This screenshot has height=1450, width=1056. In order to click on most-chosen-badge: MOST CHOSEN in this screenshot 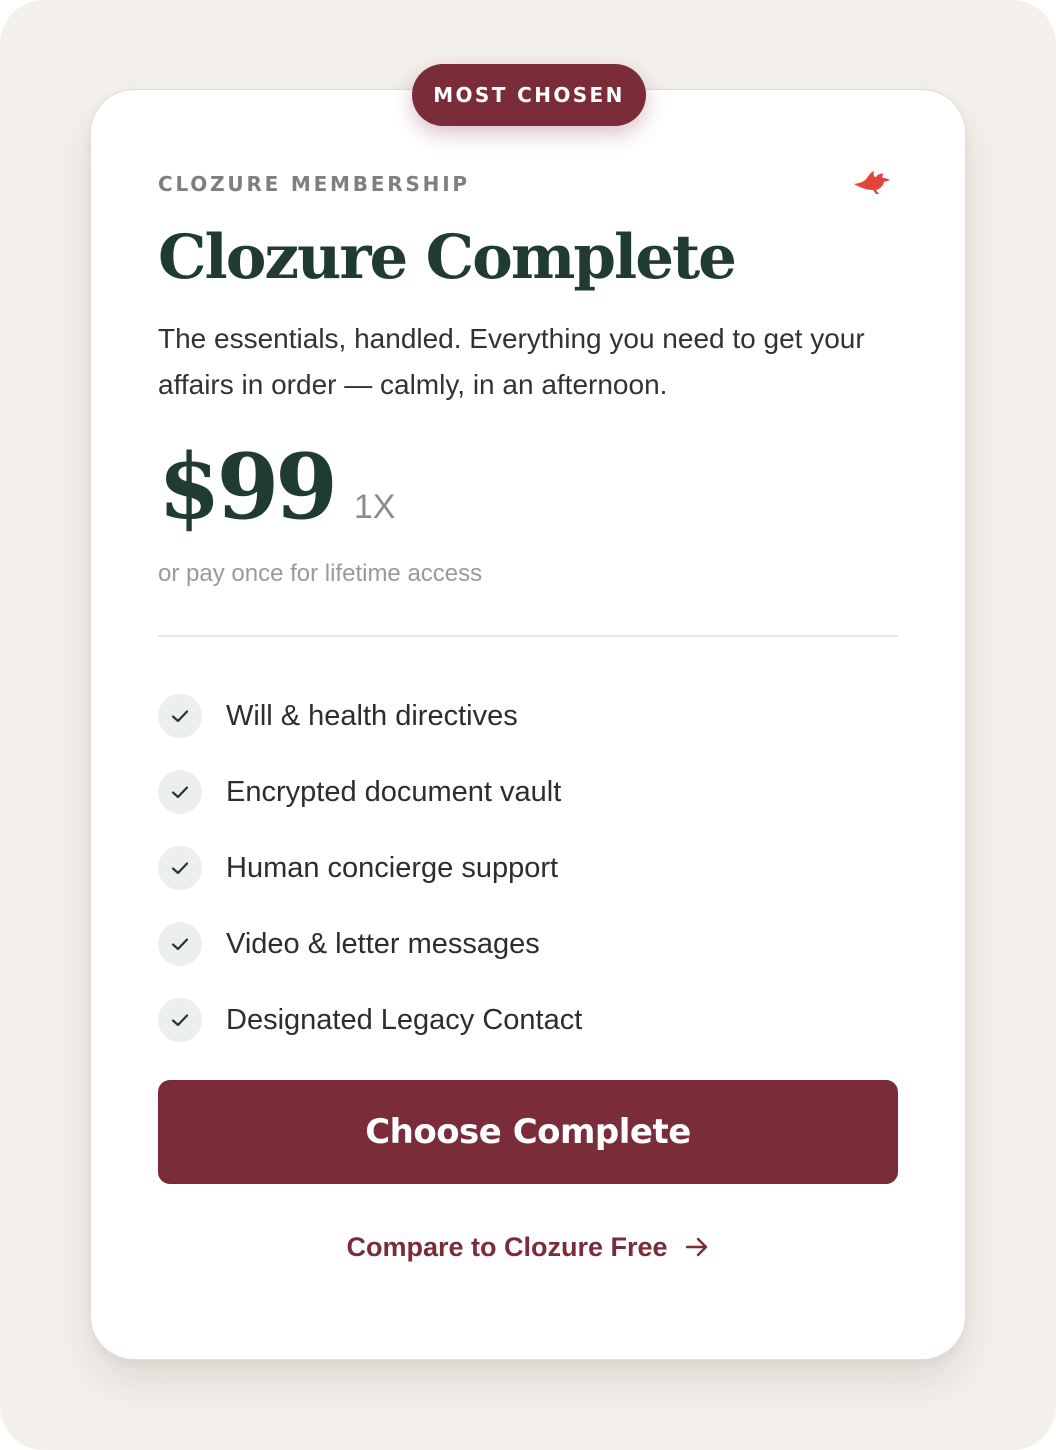, I will do `click(529, 95)`.